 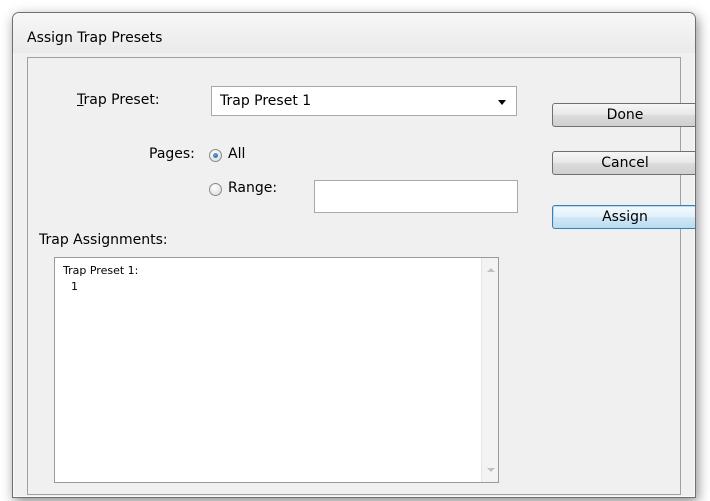 What do you see at coordinates (215, 189) in the screenshot?
I see `pages-range-radio` at bounding box center [215, 189].